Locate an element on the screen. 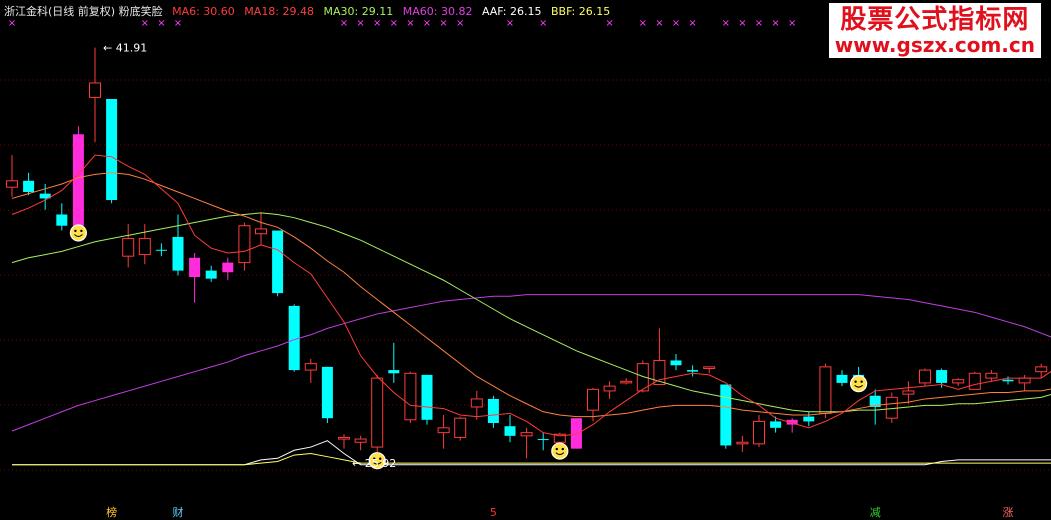  bottom-label: 涨 is located at coordinates (1008, 512).